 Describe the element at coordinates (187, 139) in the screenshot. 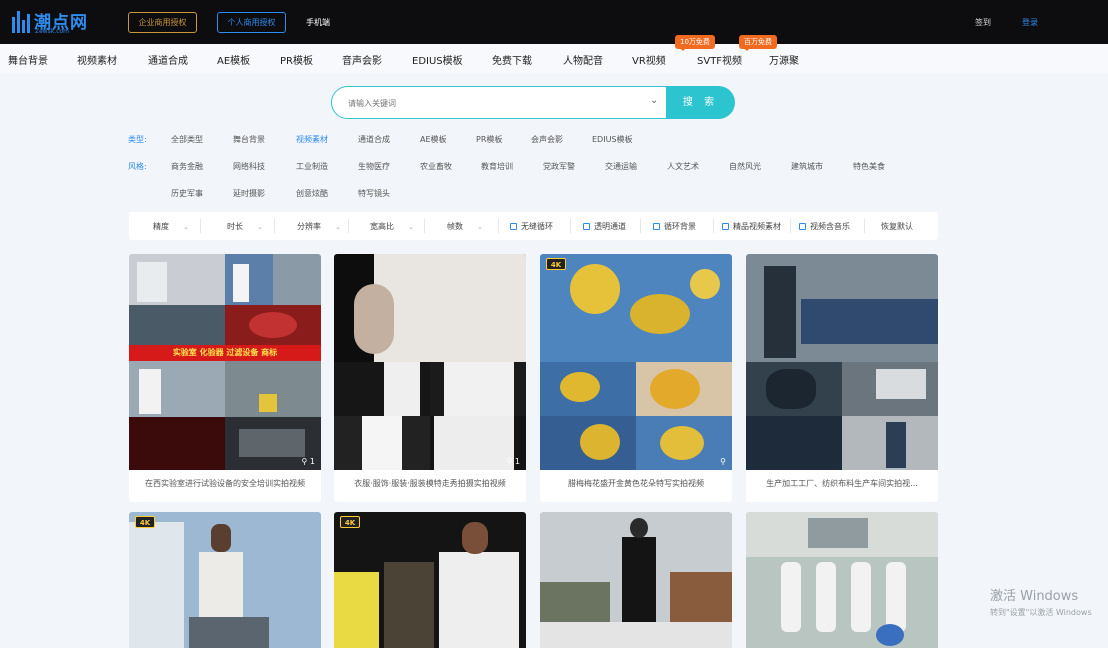

I see `type-filter-item: 全部类型` at that location.